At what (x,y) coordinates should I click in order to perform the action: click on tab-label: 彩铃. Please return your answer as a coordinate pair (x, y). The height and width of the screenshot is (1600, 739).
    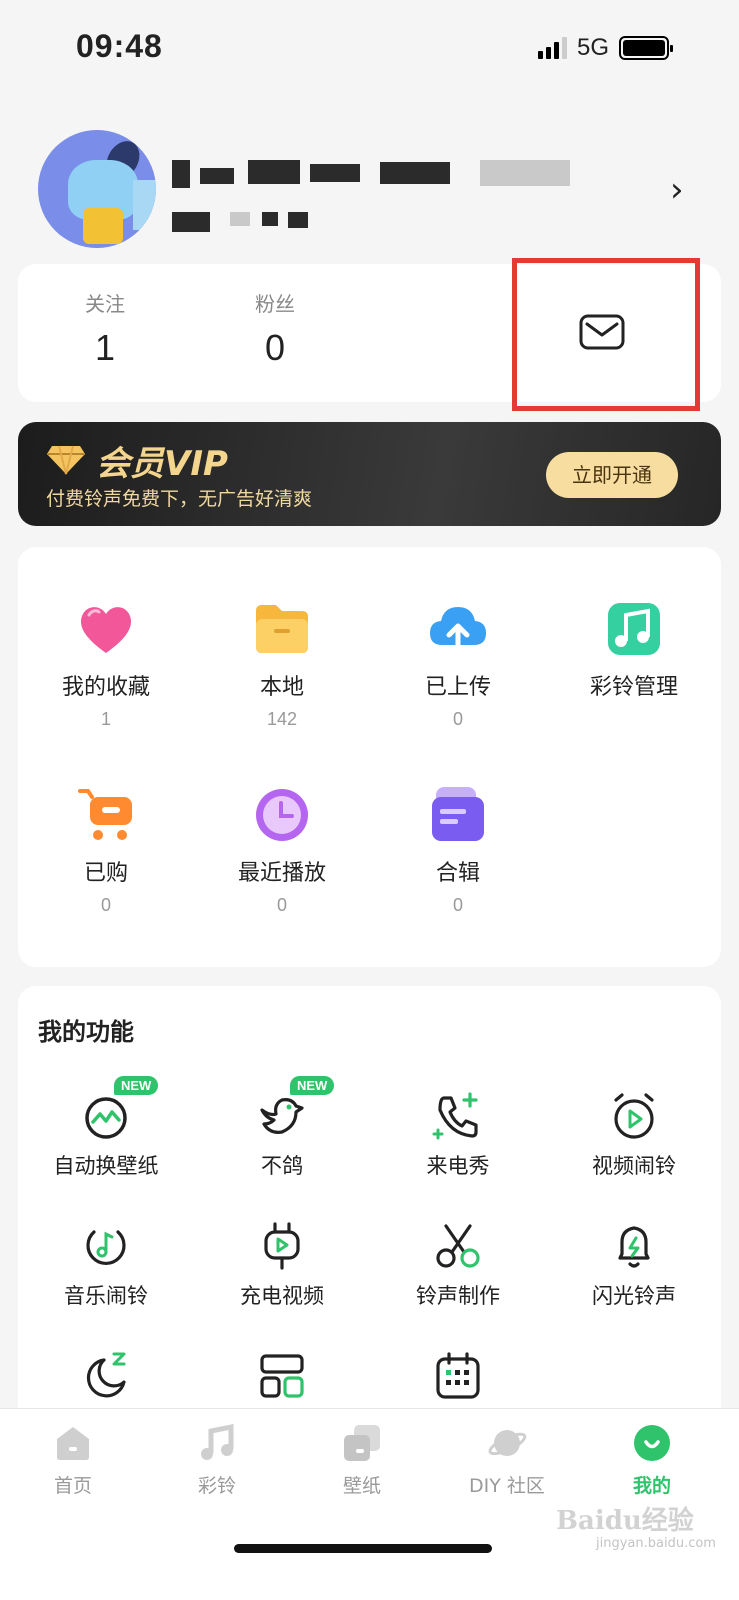
    Looking at the image, I should click on (216, 1486).